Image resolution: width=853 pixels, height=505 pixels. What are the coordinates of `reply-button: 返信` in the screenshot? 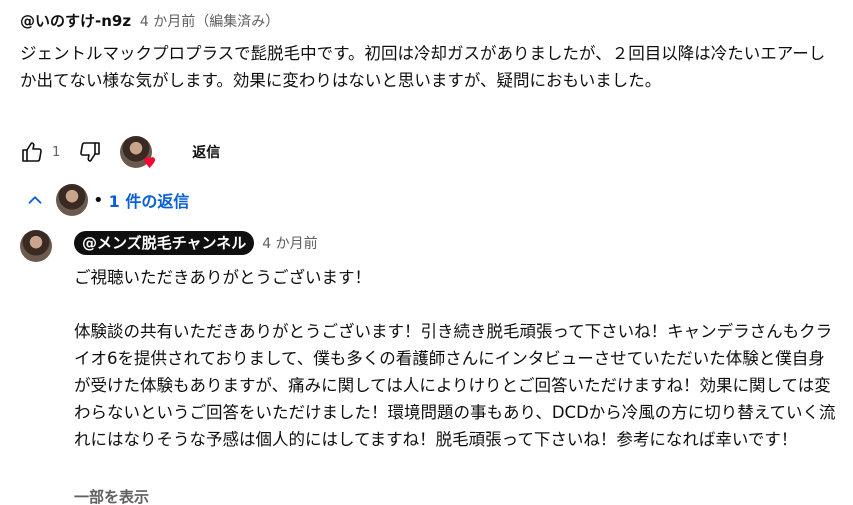 It's located at (206, 152).